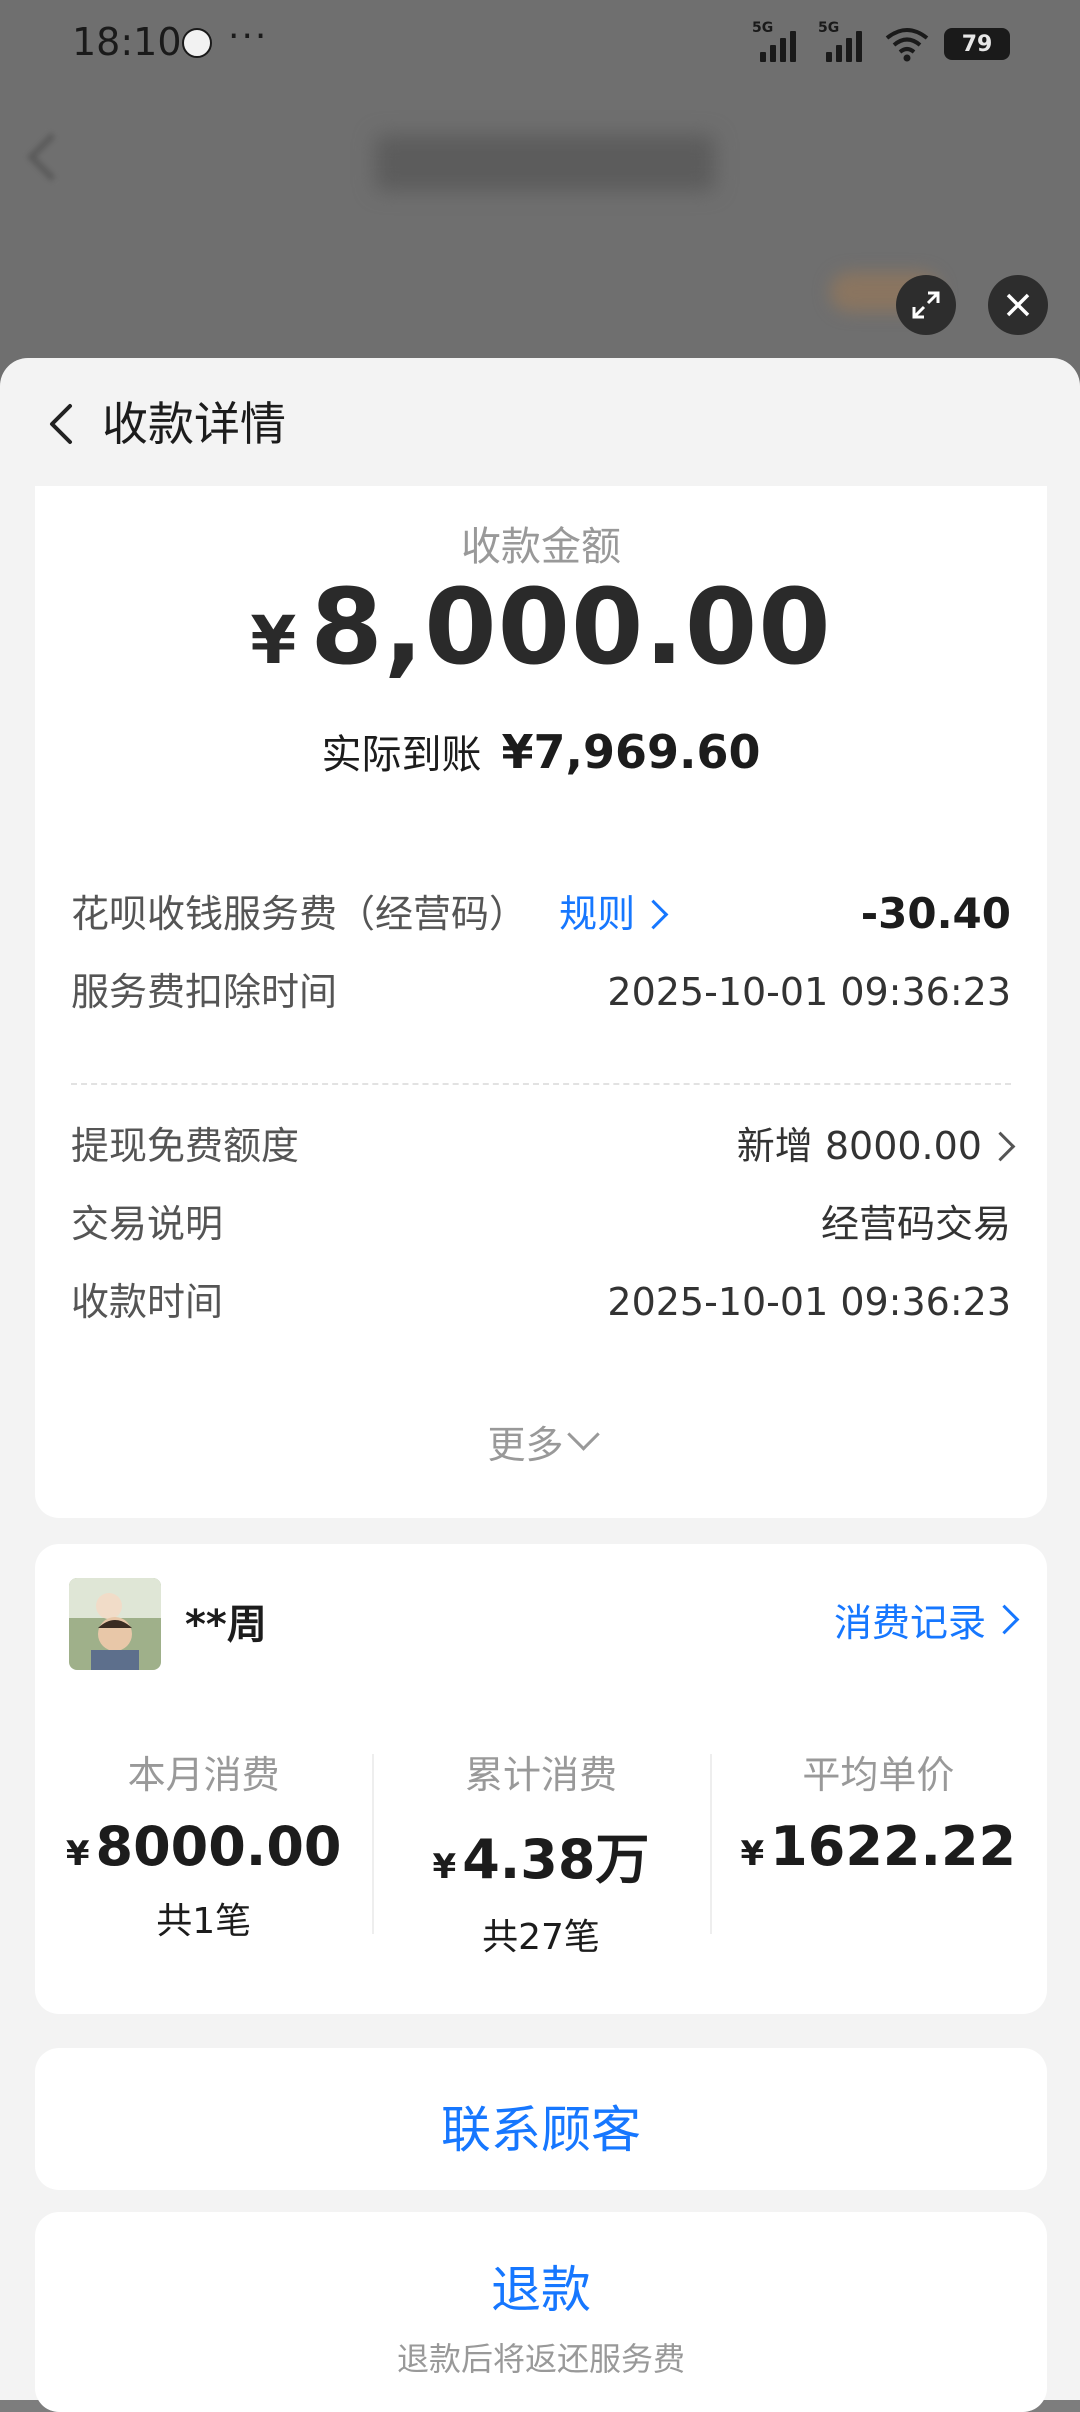 This screenshot has width=1080, height=2412. What do you see at coordinates (147, 1302) in the screenshot?
I see `payment-time-label: 收款时间` at bounding box center [147, 1302].